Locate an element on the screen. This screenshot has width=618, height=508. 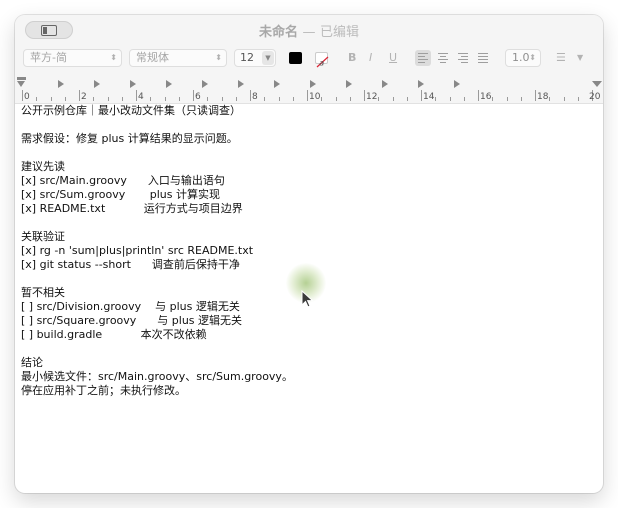
ruler-number: 12 is located at coordinates (372, 97).